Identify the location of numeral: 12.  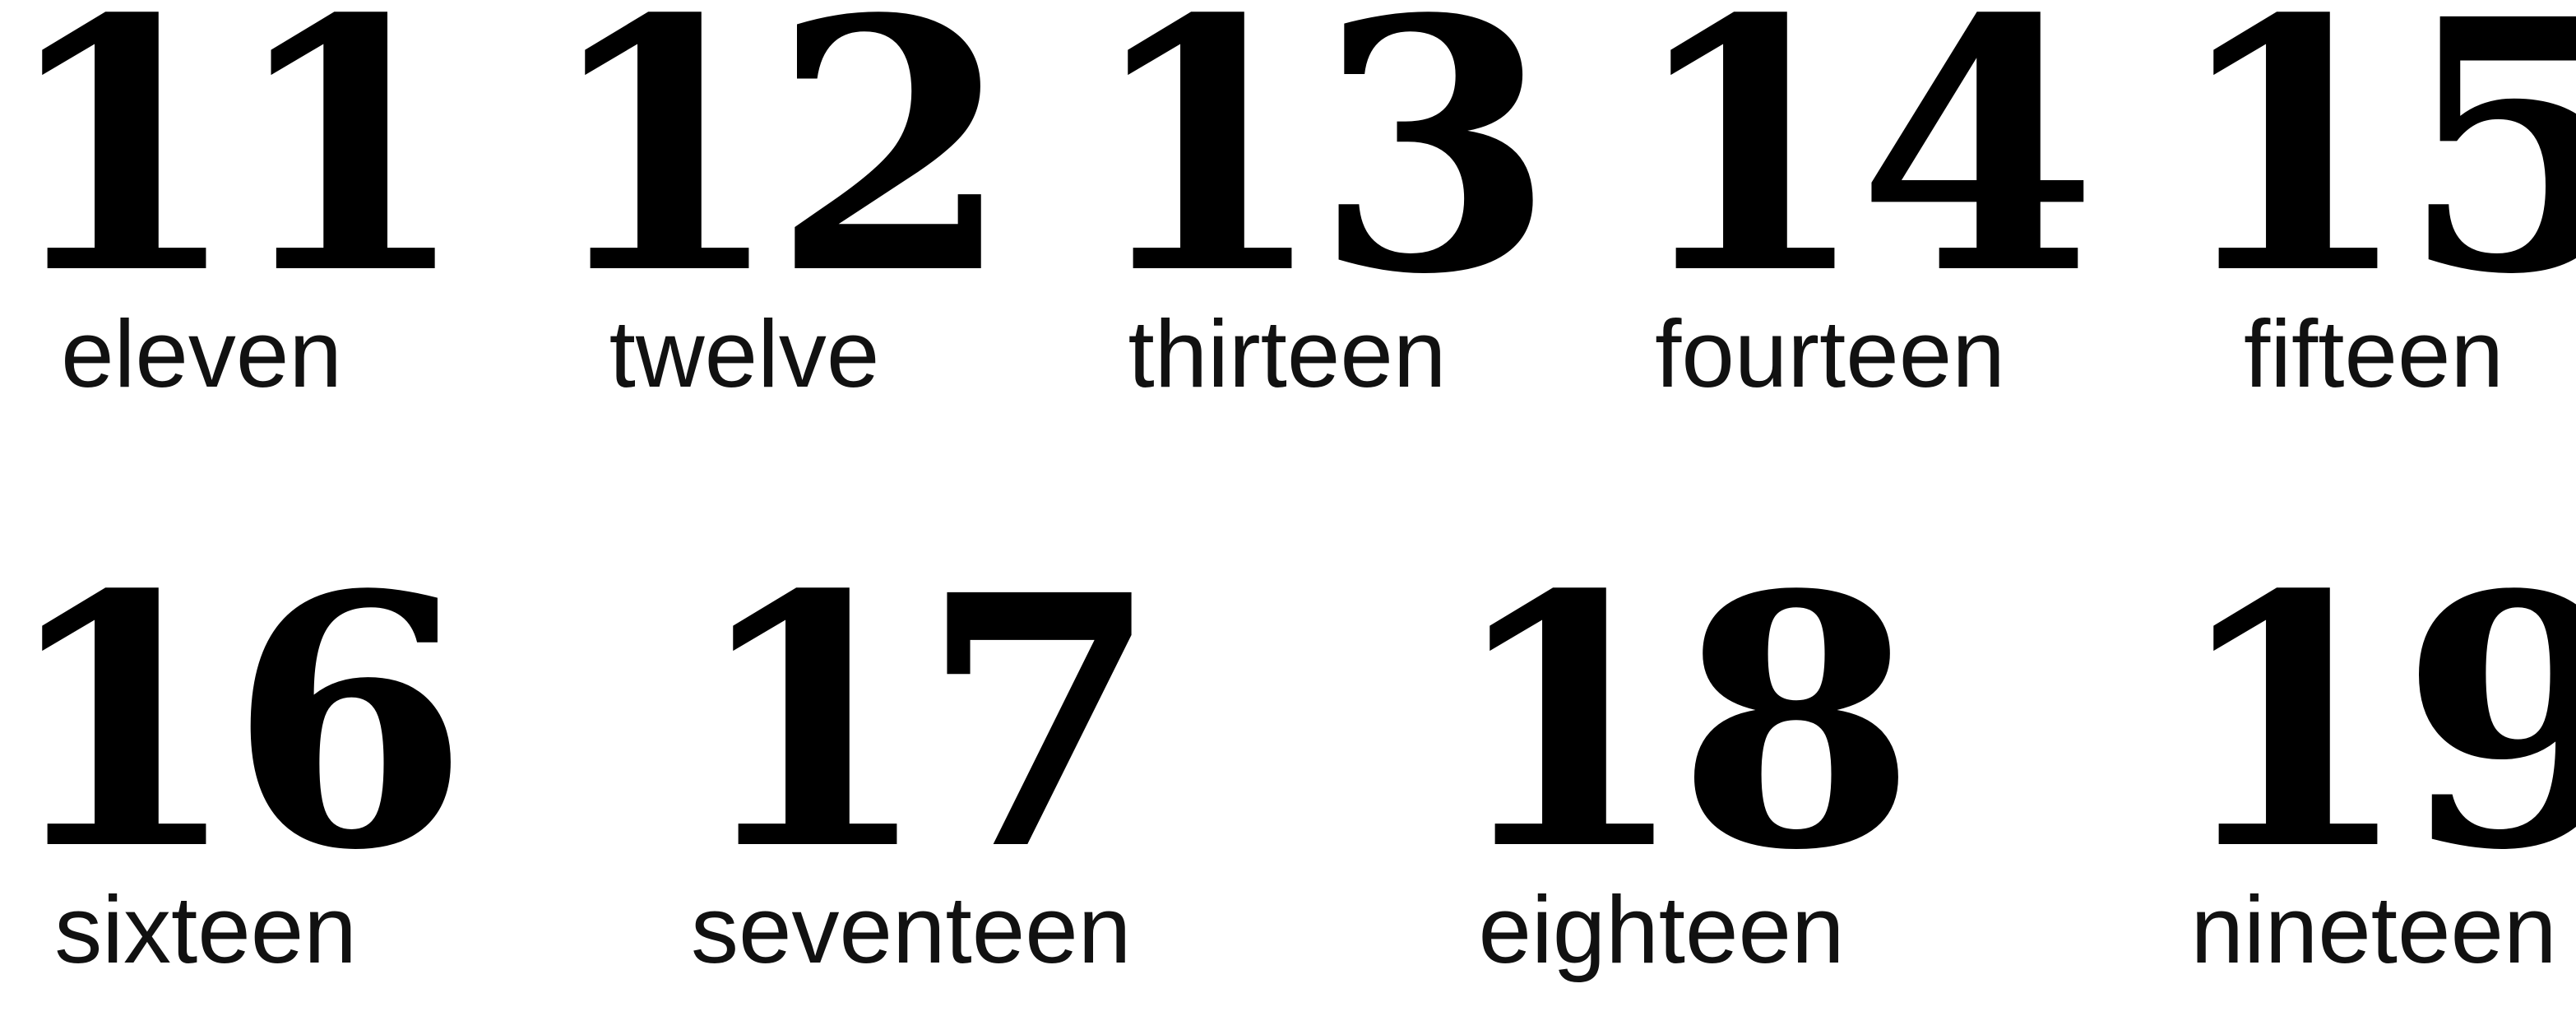
(778, 175).